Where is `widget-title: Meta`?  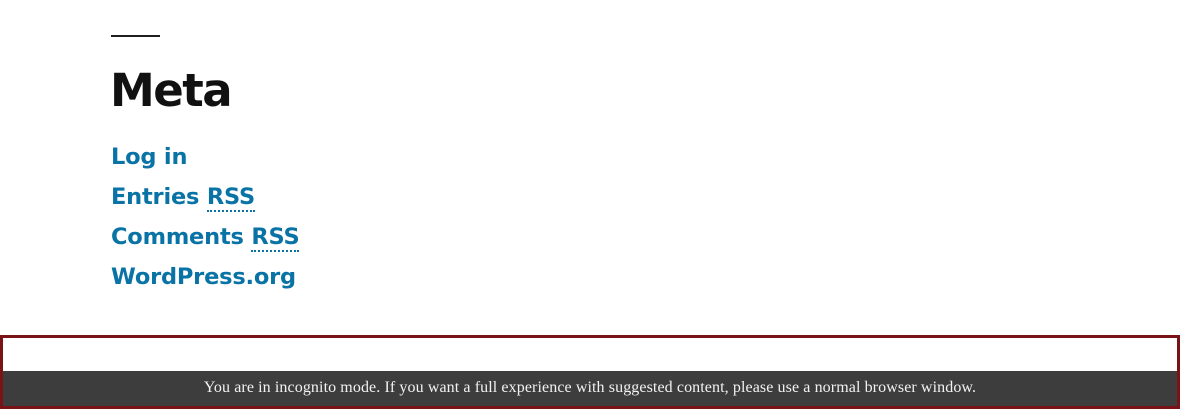
widget-title: Meta is located at coordinates (171, 90).